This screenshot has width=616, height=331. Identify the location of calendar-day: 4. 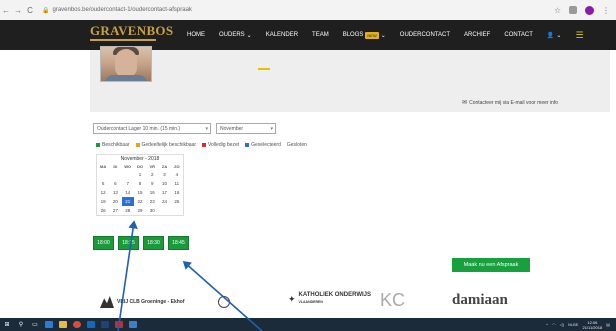
(177, 174).